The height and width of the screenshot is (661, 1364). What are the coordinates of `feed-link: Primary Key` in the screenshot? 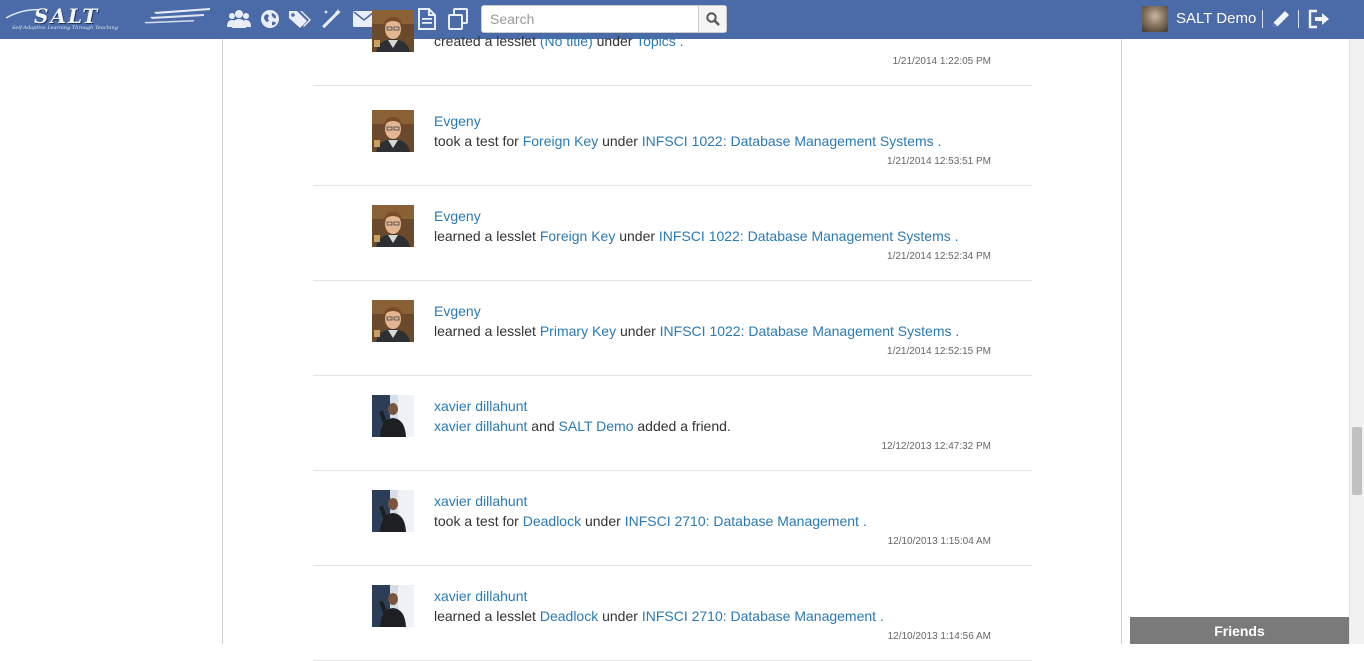 It's located at (578, 331).